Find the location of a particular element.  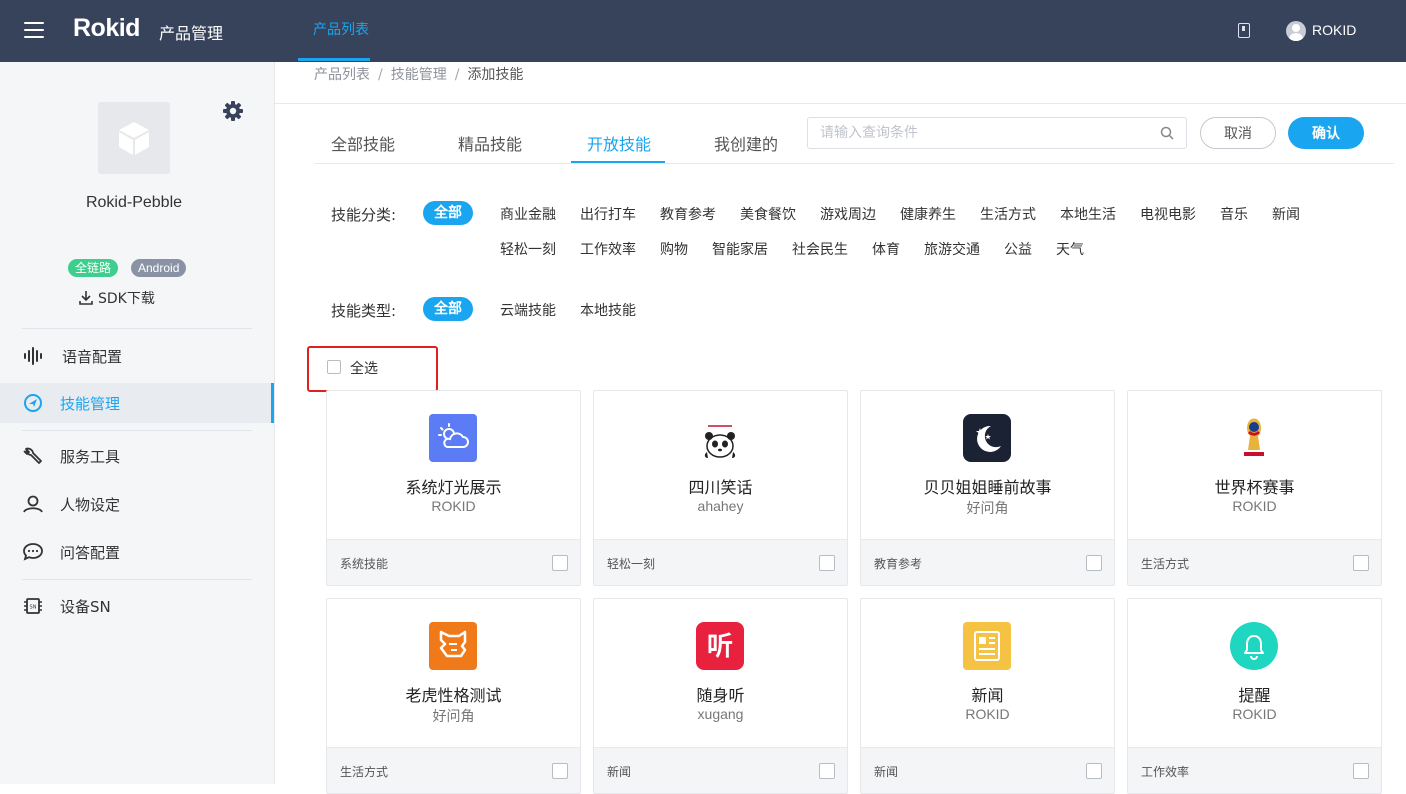

skill-category: 生活方式 is located at coordinates (1165, 564).